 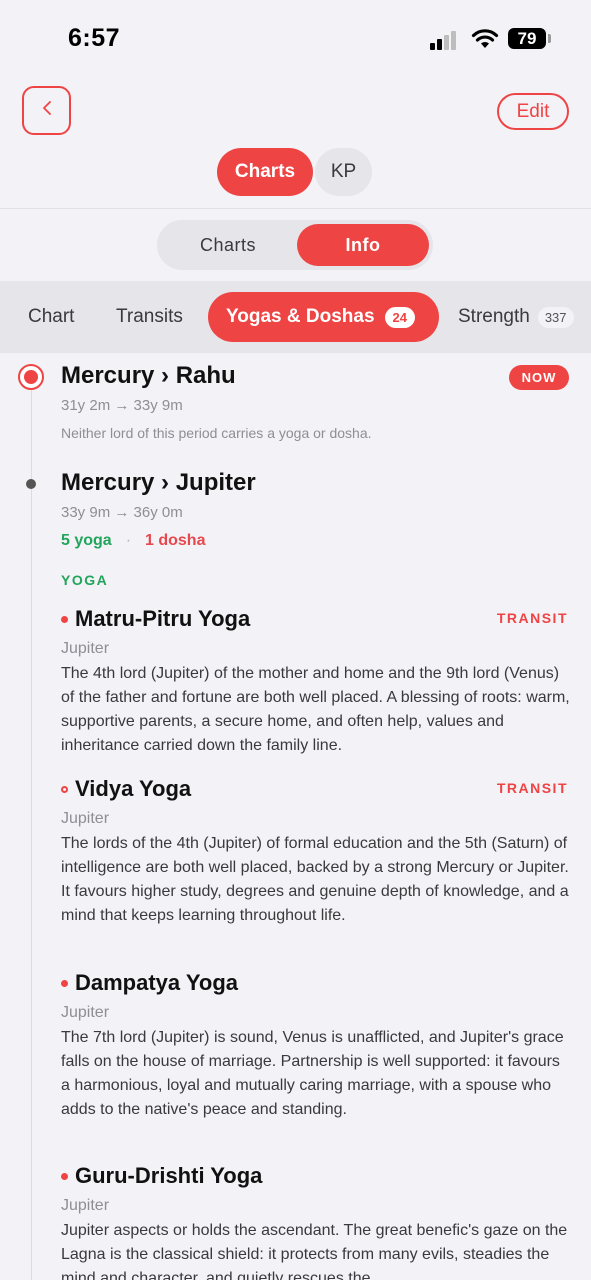 I want to click on tab-strength-label: Strength, so click(x=494, y=316).